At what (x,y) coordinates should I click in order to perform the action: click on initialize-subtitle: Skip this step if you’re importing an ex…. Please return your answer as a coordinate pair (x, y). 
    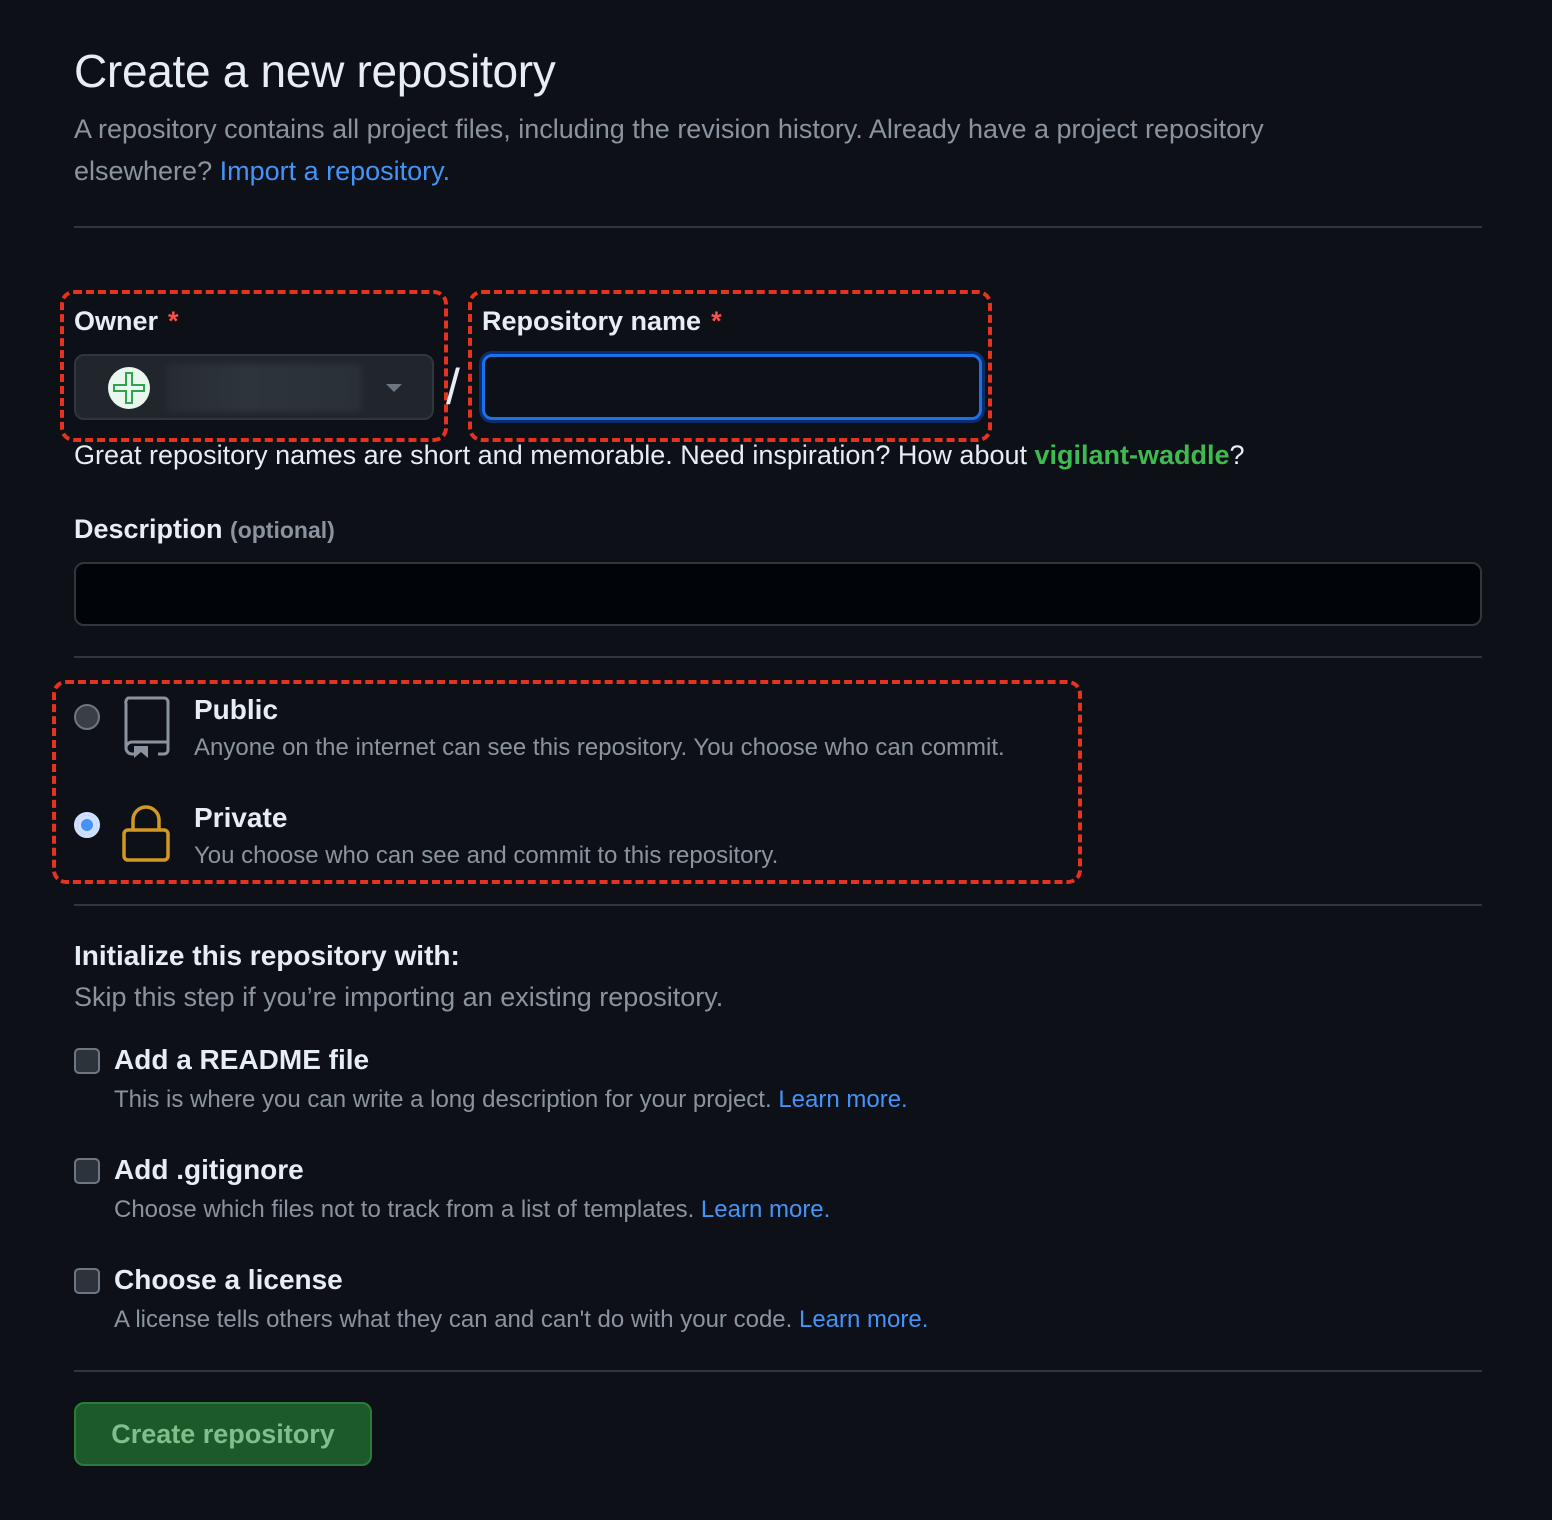
    Looking at the image, I should click on (399, 997).